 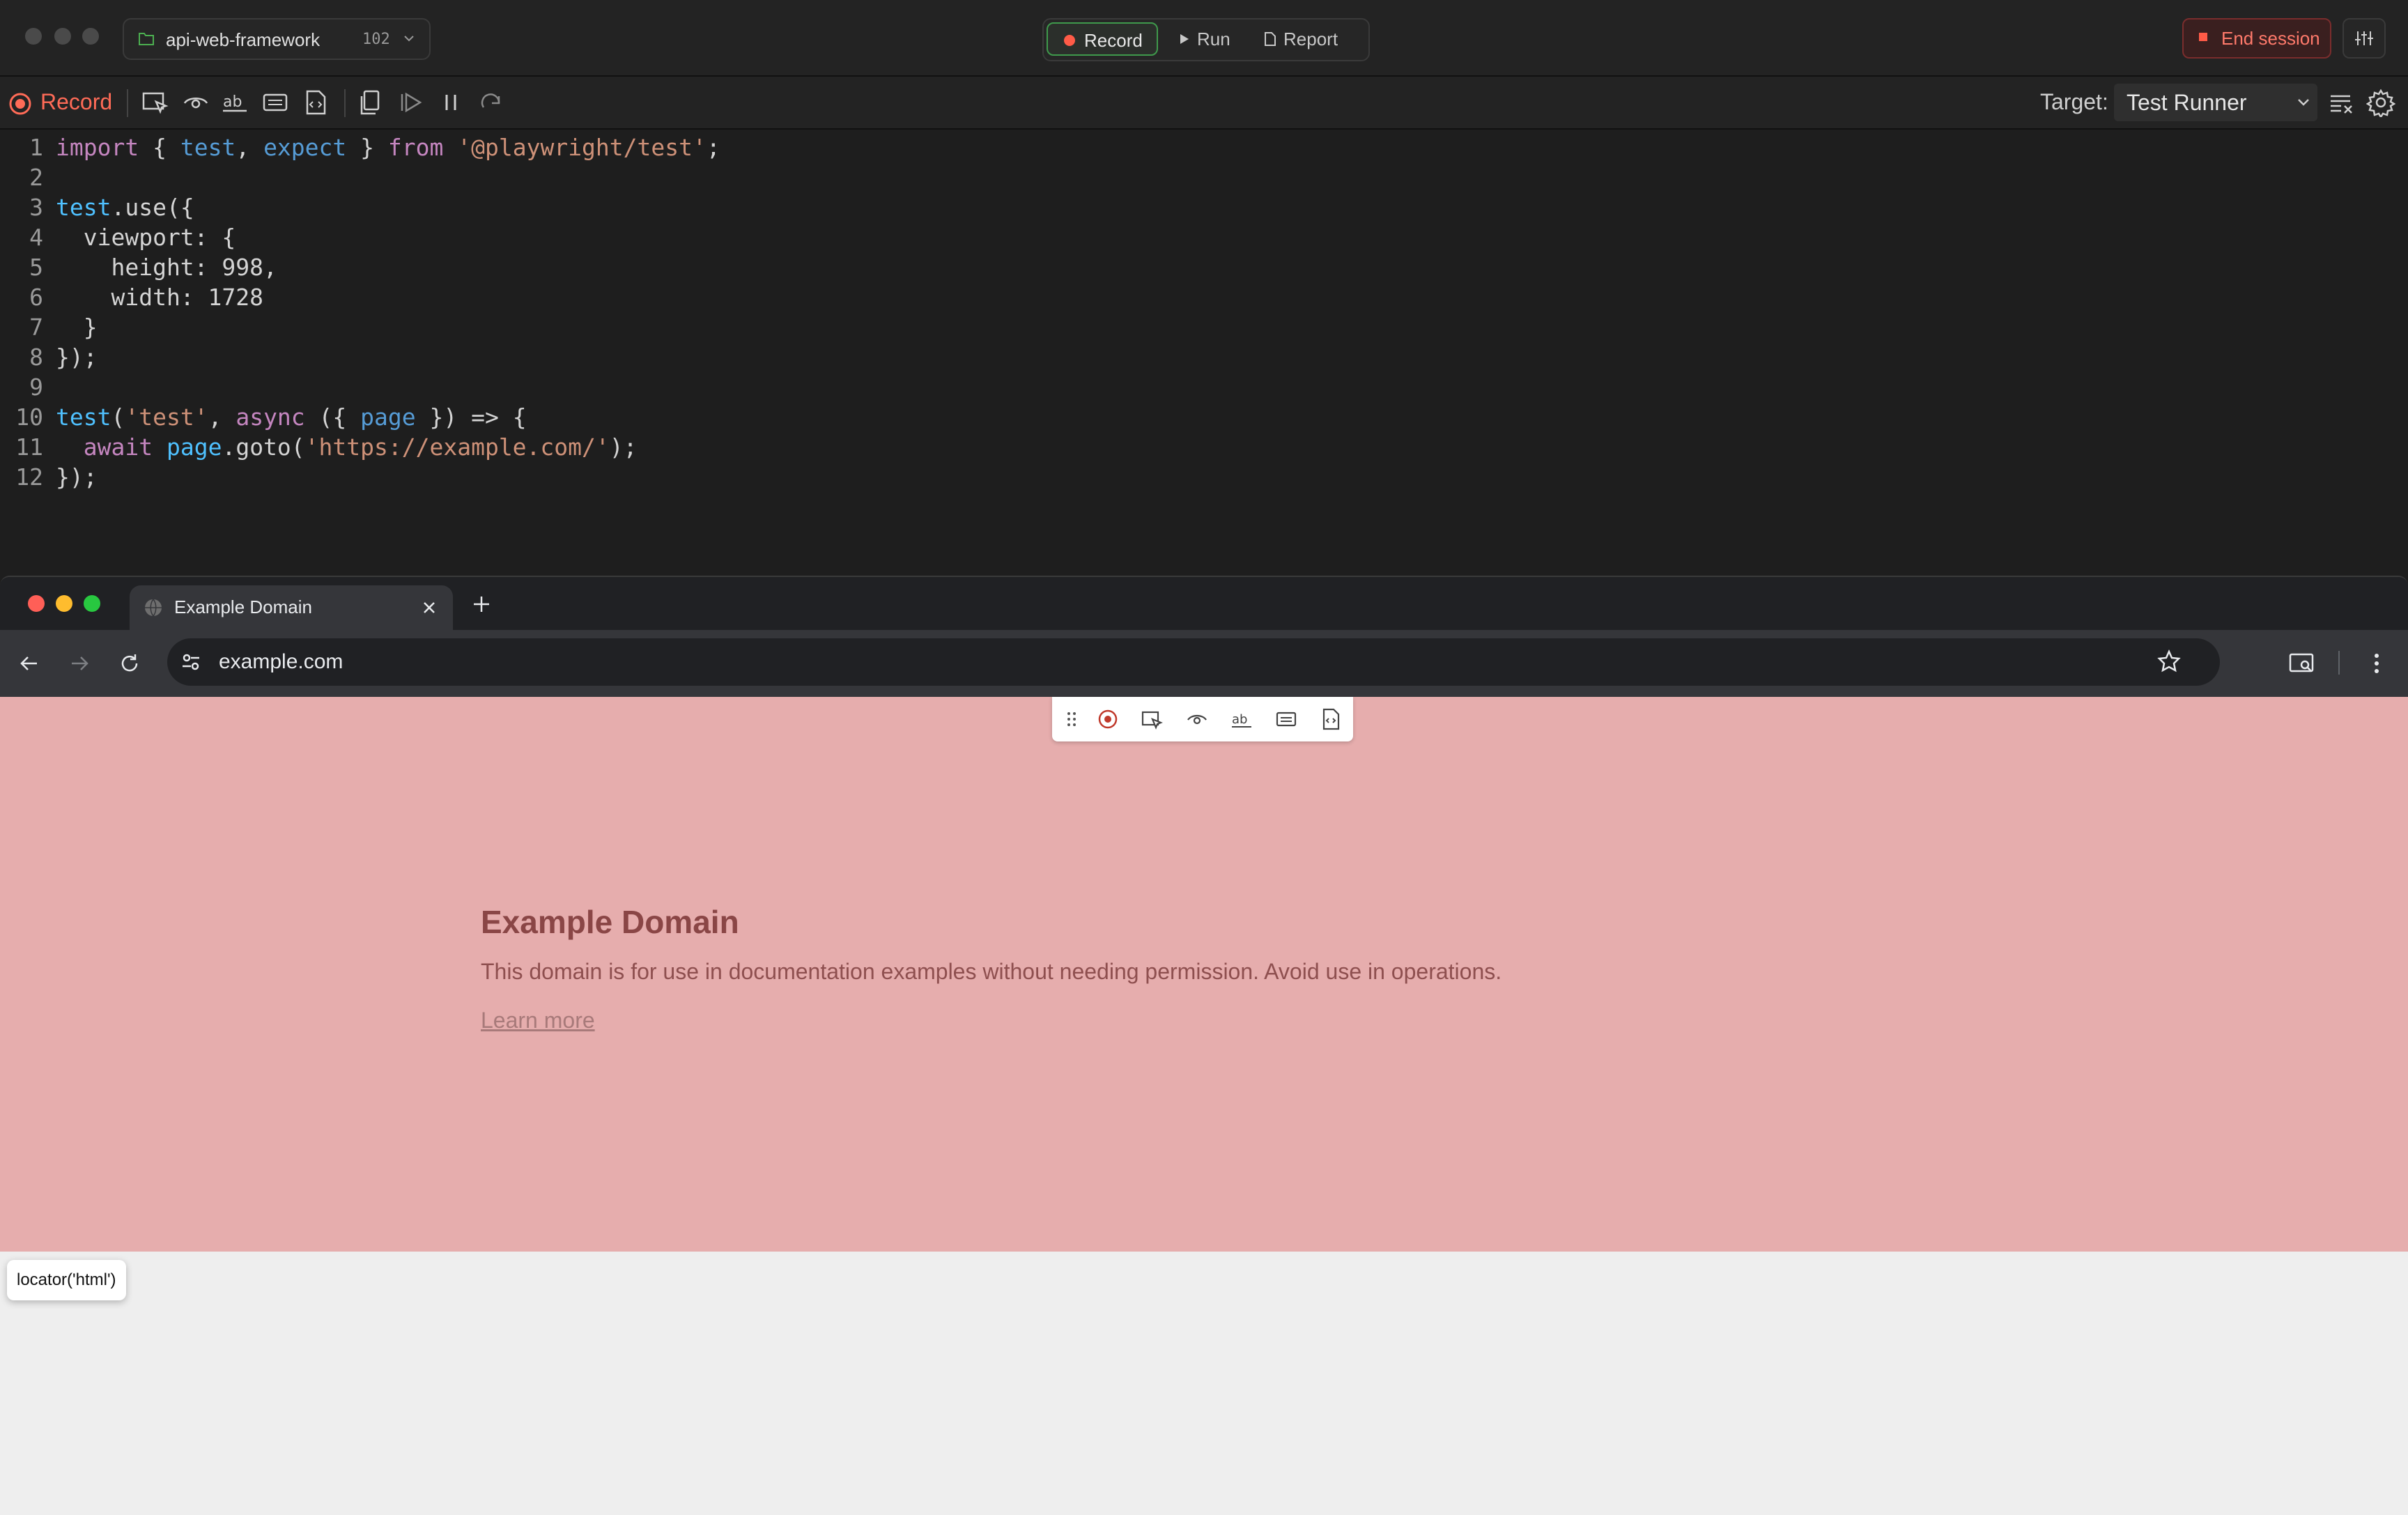 I want to click on line-number: 7, so click(x=36, y=327).